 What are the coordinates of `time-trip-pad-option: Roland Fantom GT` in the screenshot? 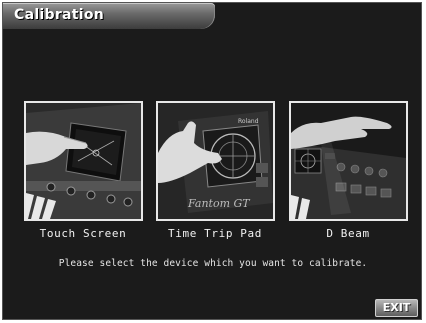 It's located at (215, 161).